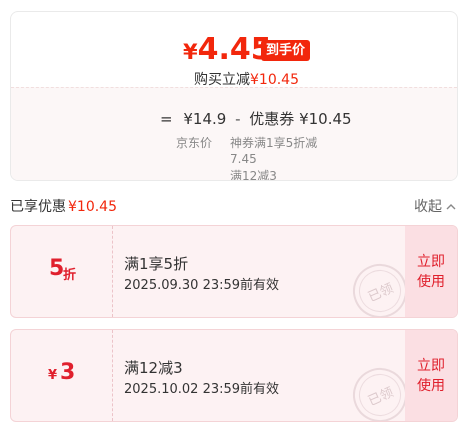 This screenshot has width=464, height=431. Describe the element at coordinates (53, 375) in the screenshot. I see `coupon-face-currency: ¥` at that location.